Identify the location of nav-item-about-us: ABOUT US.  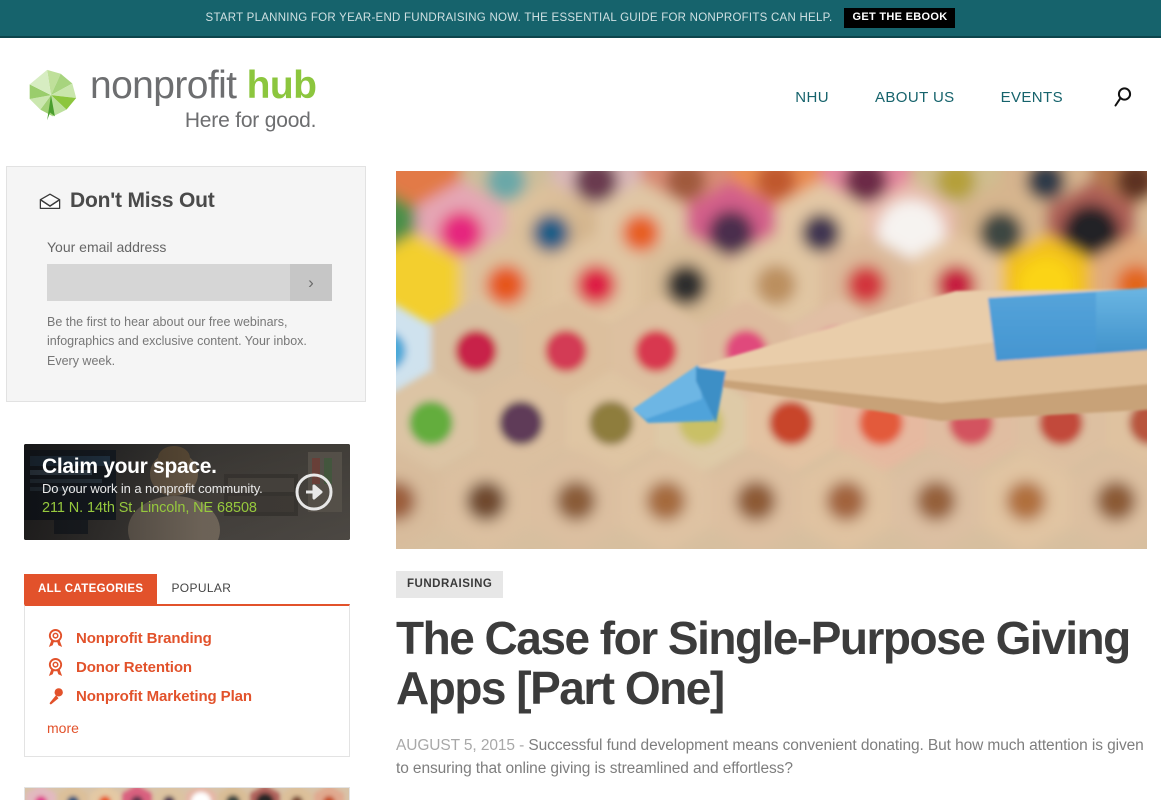
(915, 97).